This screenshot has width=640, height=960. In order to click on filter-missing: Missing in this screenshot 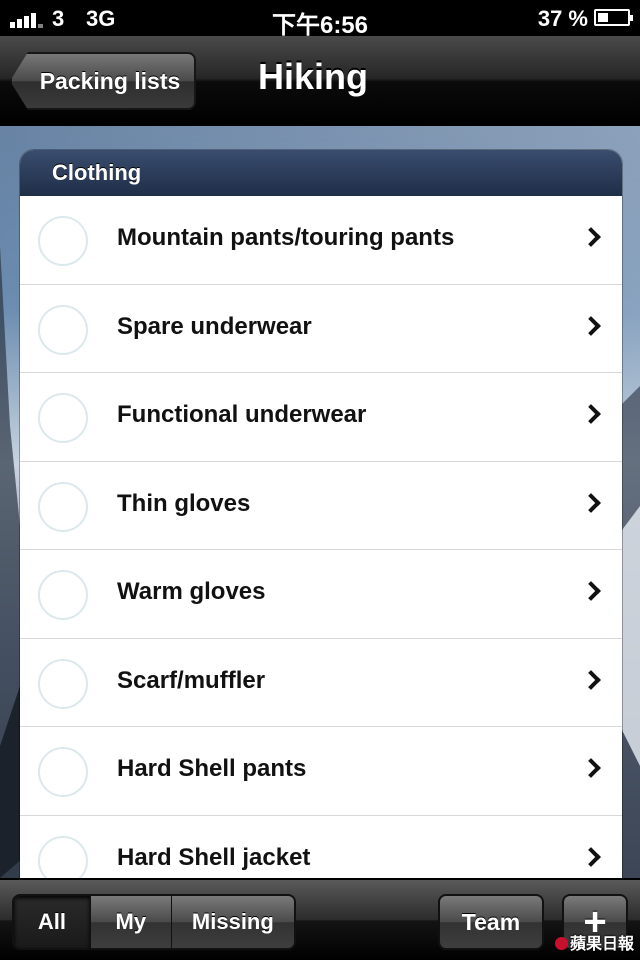, I will do `click(232, 922)`.